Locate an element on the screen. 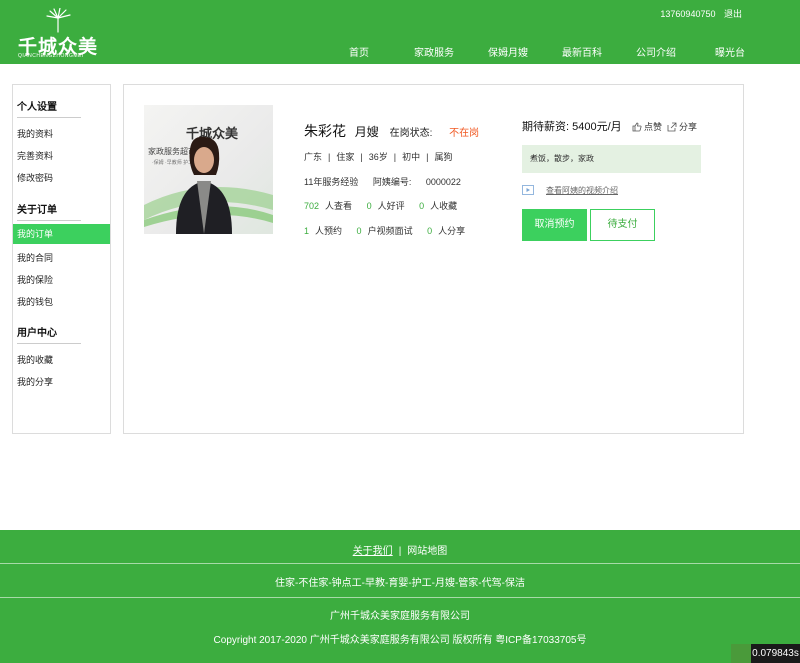  sidebar-item-complete-profile: 完善资料 is located at coordinates (35, 155).